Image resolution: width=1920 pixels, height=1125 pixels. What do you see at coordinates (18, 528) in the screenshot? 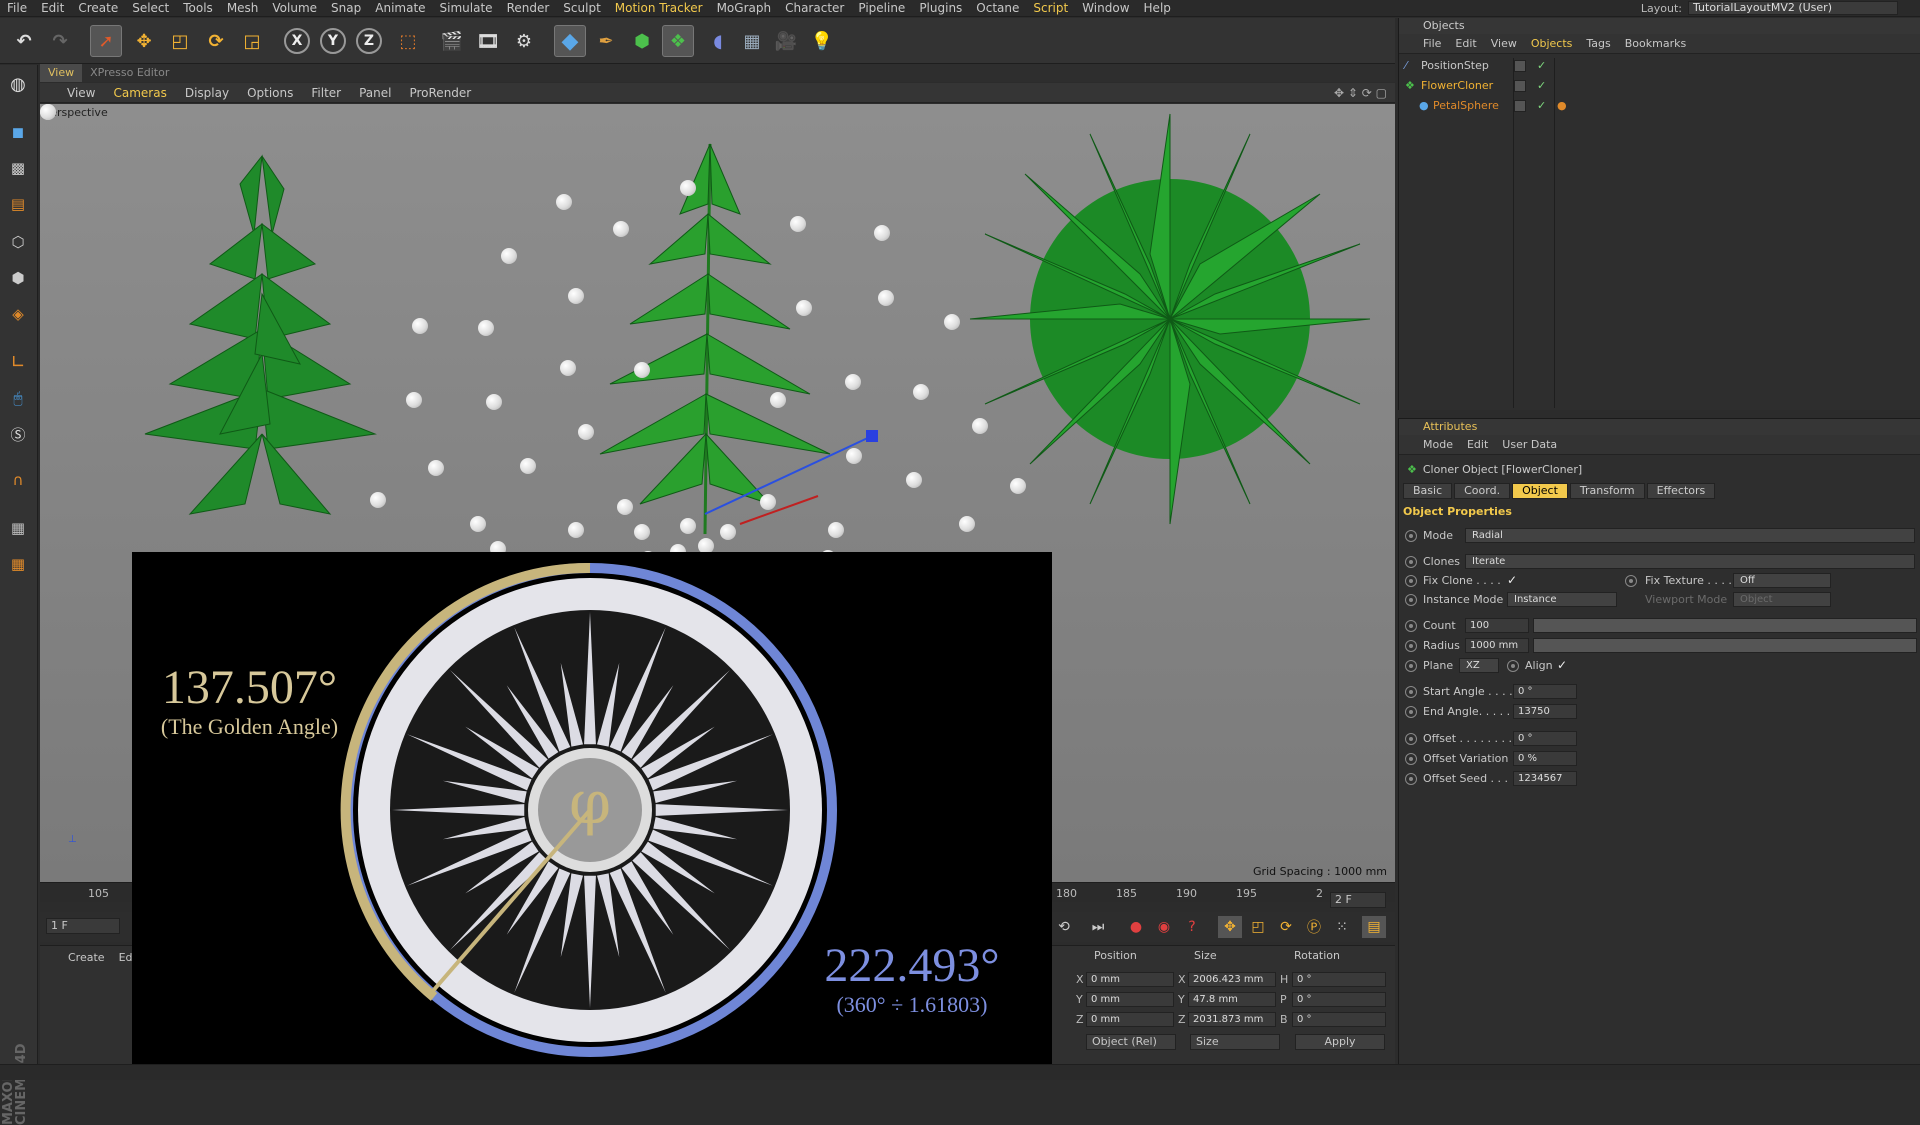
I see `grid-lock-icon: ▦` at bounding box center [18, 528].